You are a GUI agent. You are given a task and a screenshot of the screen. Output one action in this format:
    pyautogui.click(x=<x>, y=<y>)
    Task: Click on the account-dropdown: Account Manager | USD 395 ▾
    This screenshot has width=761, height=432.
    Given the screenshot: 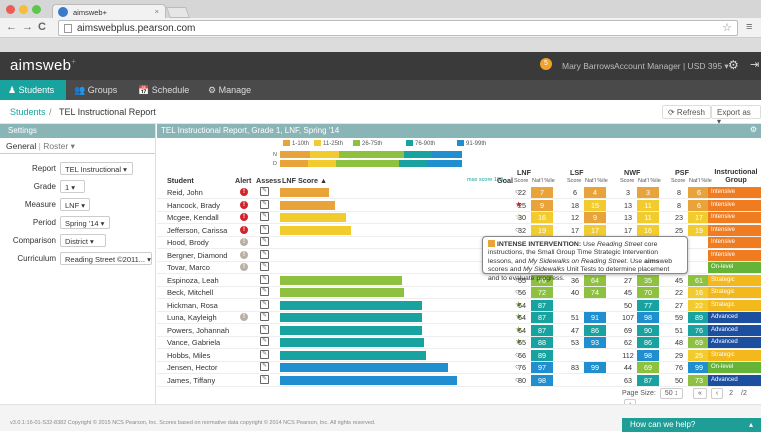 What is the action you would take?
    pyautogui.click(x=671, y=66)
    